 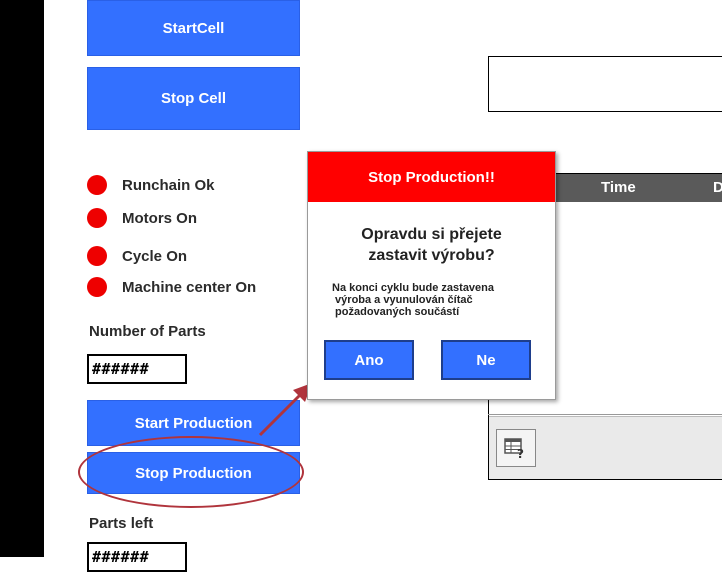 I want to click on runchain-ok-label: Runchain Ok, so click(x=168, y=185).